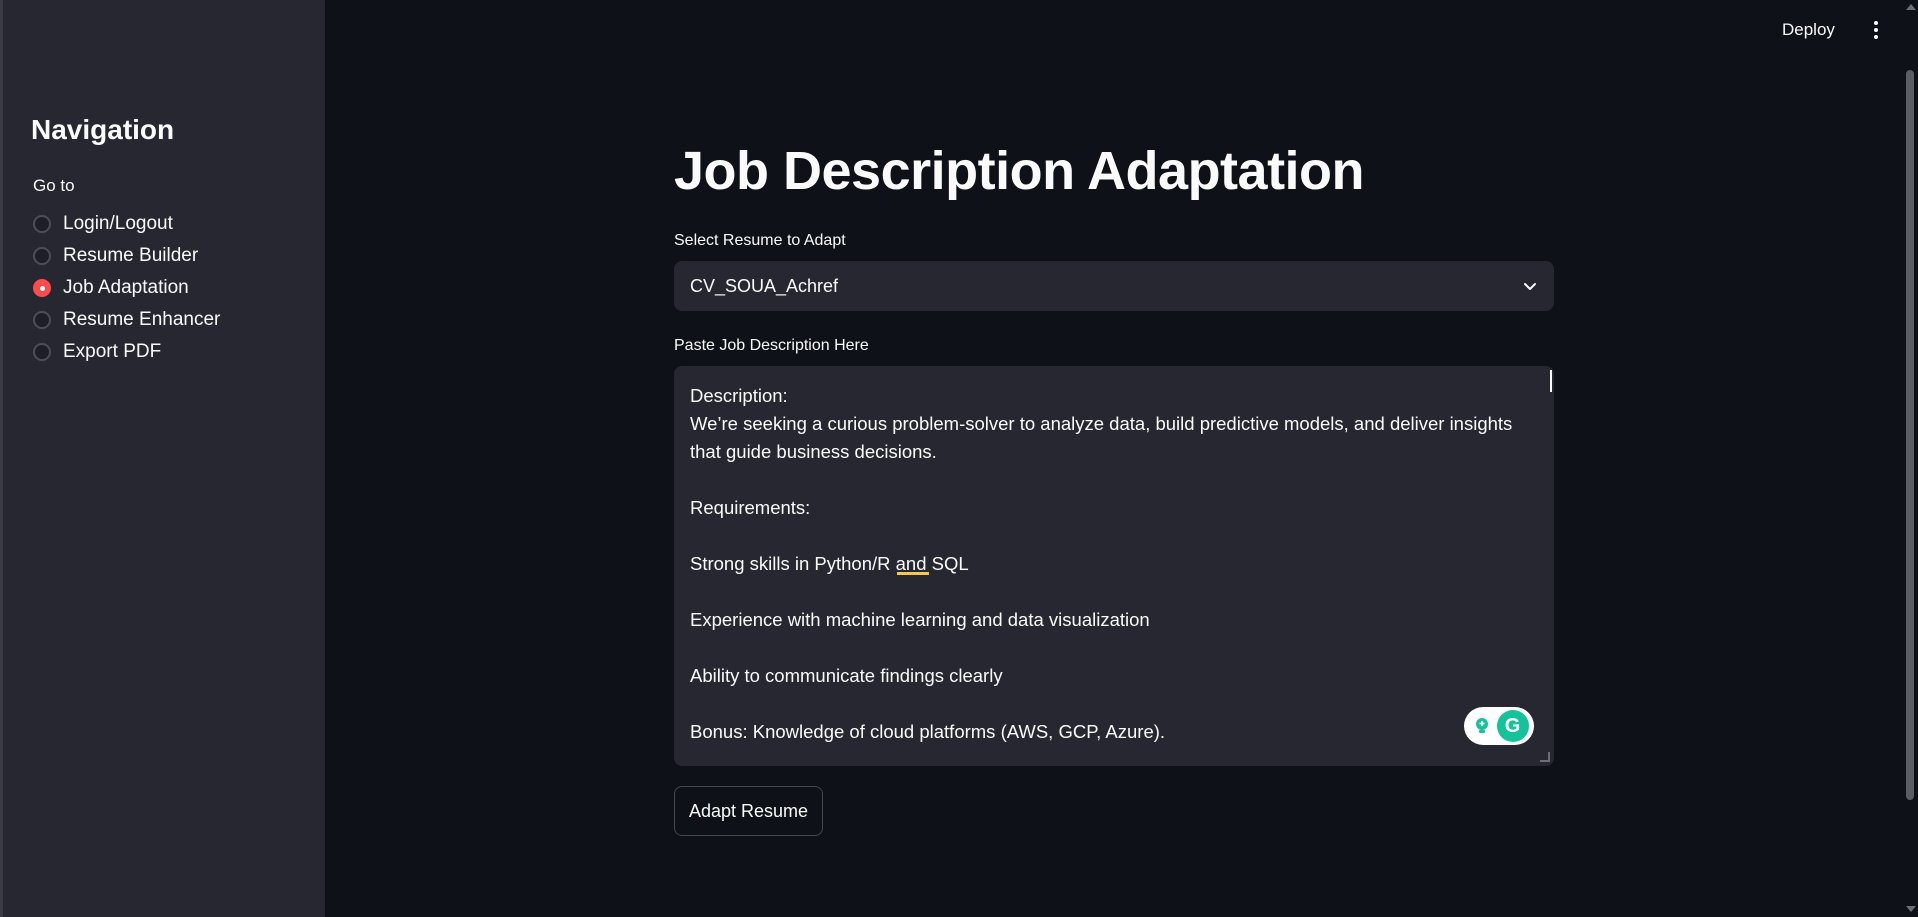 This screenshot has height=917, width=1918. Describe the element at coordinates (1876, 33) in the screenshot. I see `kebab-menu-icon` at that location.